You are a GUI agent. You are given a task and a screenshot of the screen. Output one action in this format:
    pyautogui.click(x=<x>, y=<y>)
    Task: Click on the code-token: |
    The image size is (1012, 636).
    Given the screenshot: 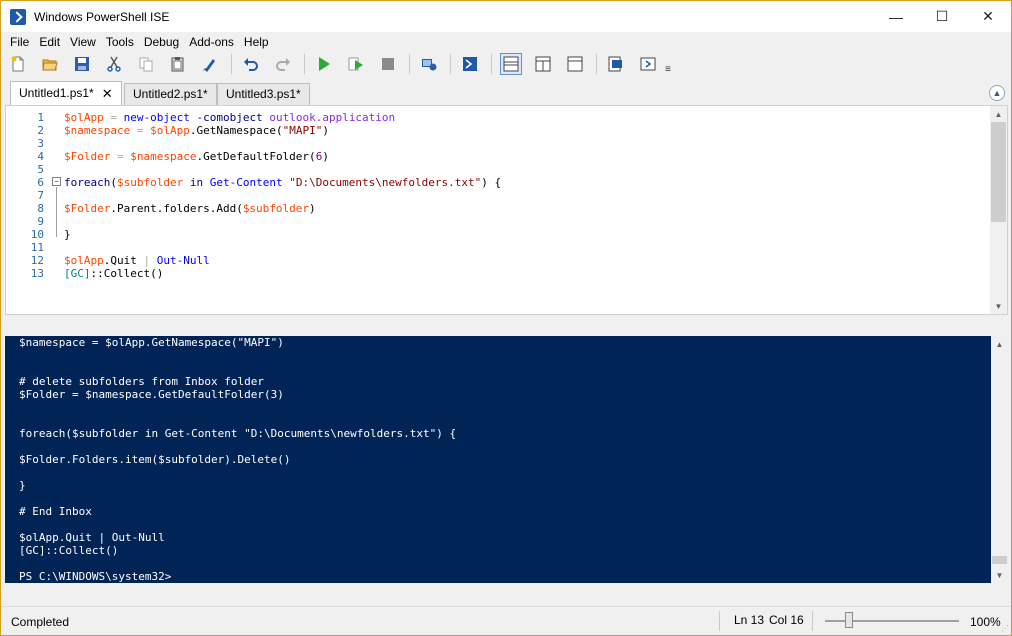 What is the action you would take?
    pyautogui.click(x=150, y=260)
    